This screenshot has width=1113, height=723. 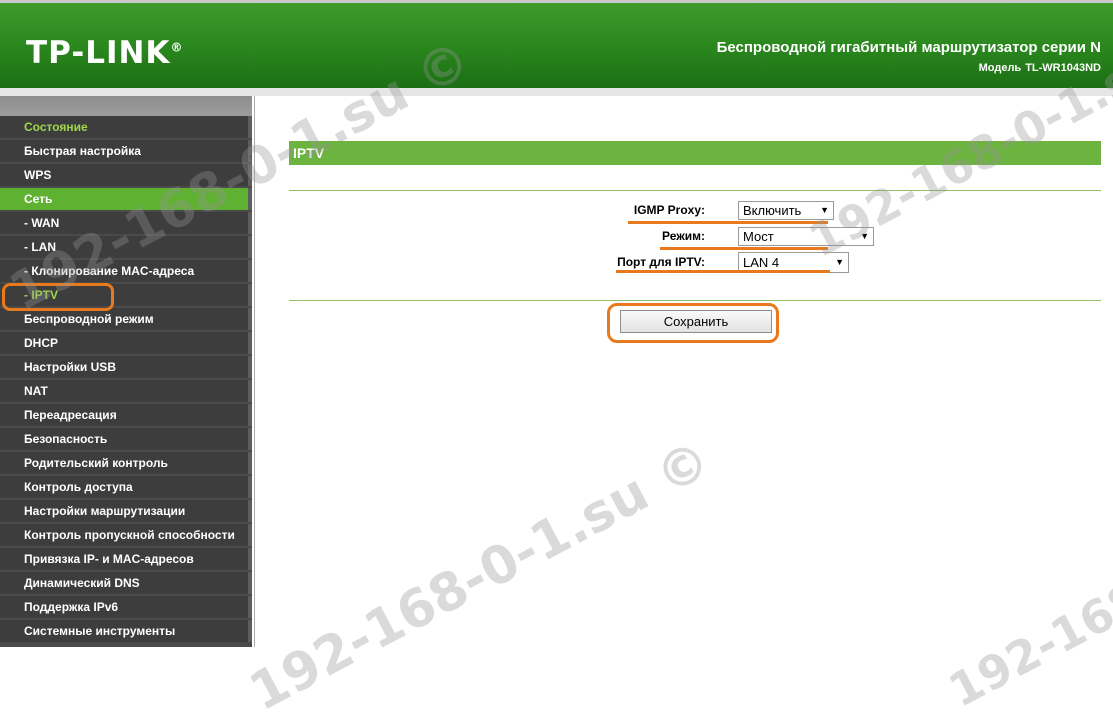 I want to click on save-button: Сохранить, so click(x=696, y=321).